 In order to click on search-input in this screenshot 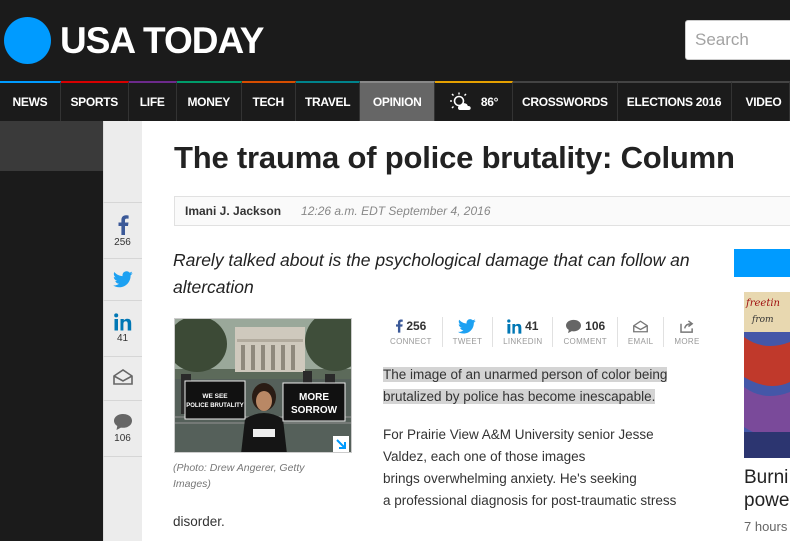, I will do `click(738, 40)`.